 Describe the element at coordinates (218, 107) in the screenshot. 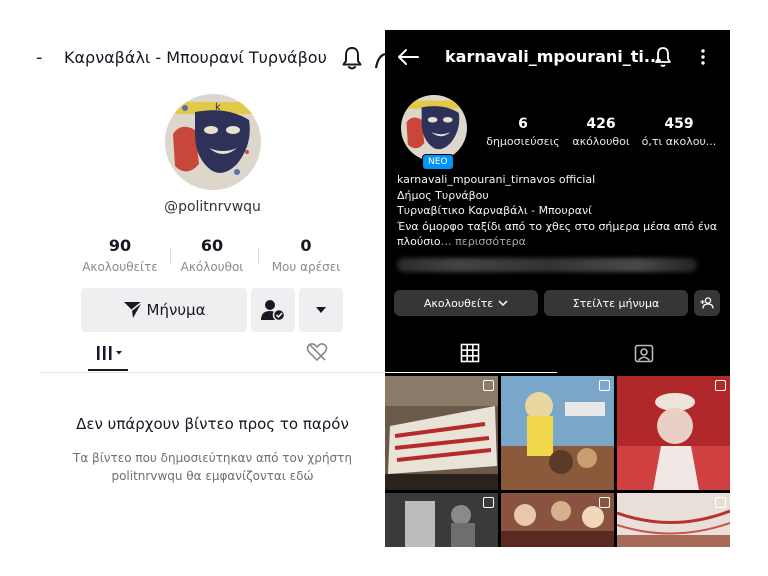

I see `svg-text: k` at that location.